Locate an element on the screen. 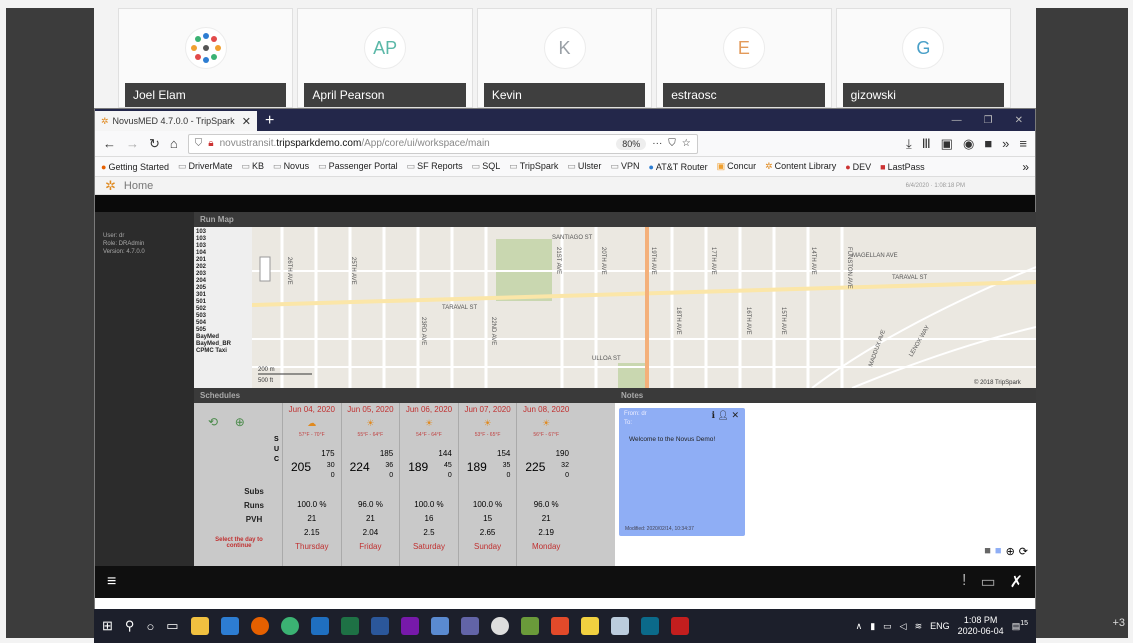  bookmark-item: ▭ KB is located at coordinates (253, 166).